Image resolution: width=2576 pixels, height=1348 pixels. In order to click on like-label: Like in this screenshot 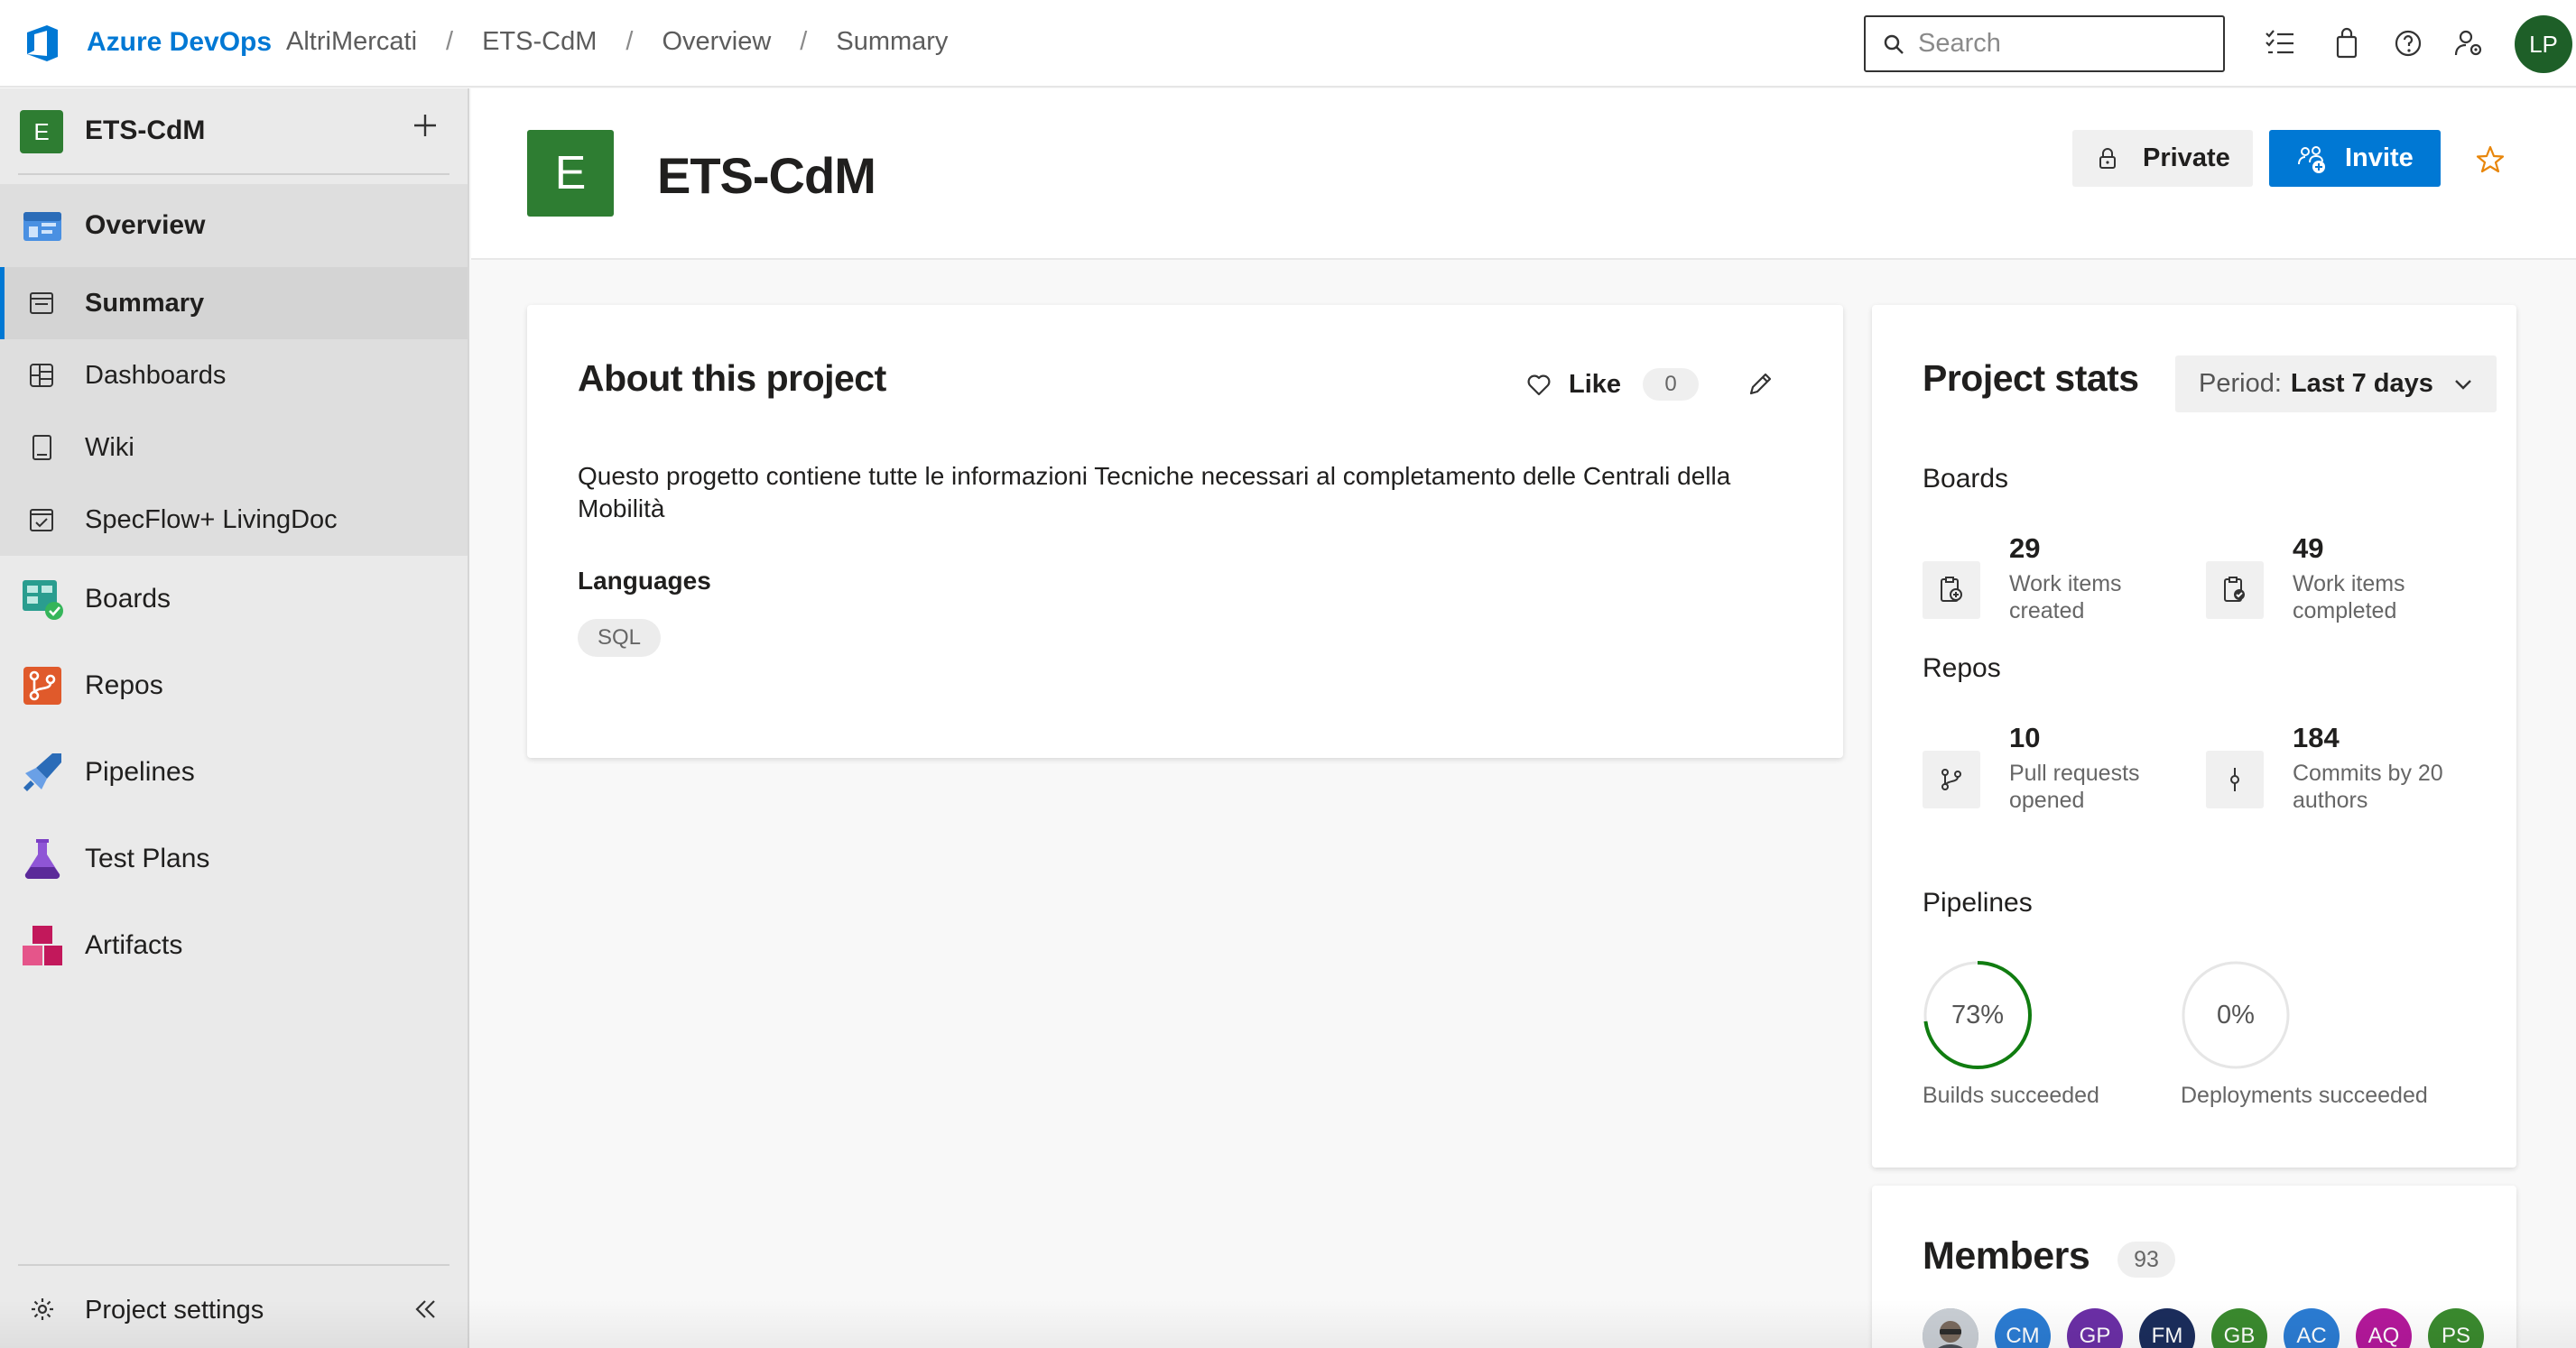, I will do `click(1595, 384)`.